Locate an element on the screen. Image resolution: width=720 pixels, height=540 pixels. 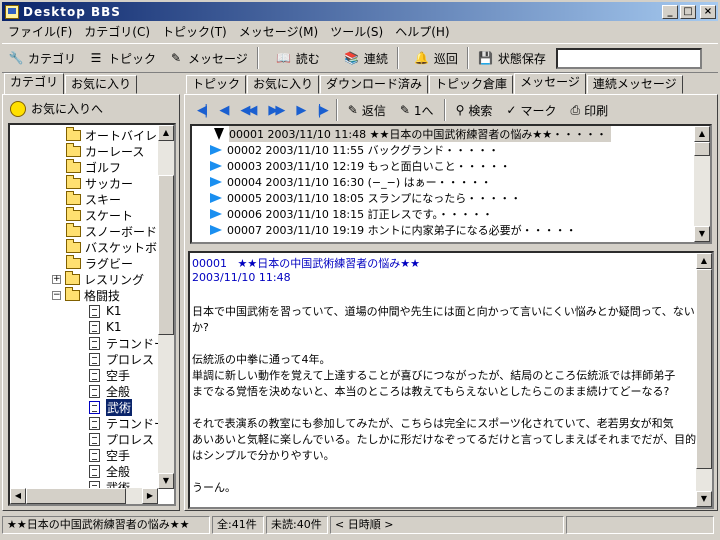
tab-downloaded: ダウンロード済み is located at coordinates (374, 84).